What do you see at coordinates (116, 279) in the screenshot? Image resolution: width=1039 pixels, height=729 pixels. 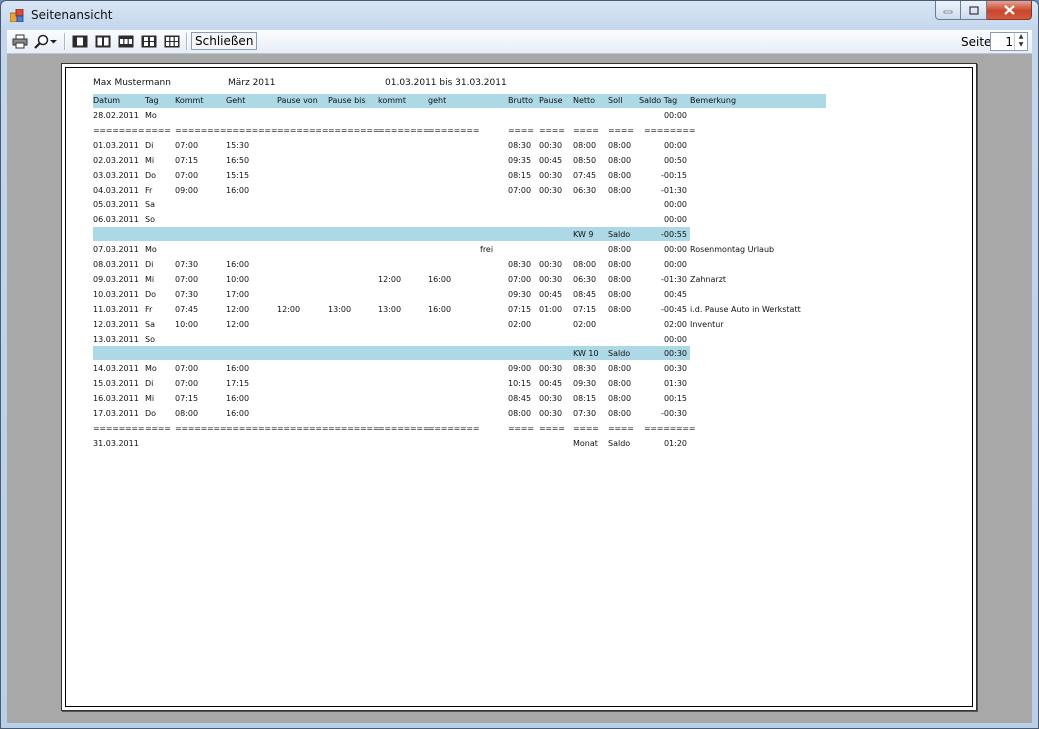 I see `table-cell: 09.03.2011` at bounding box center [116, 279].